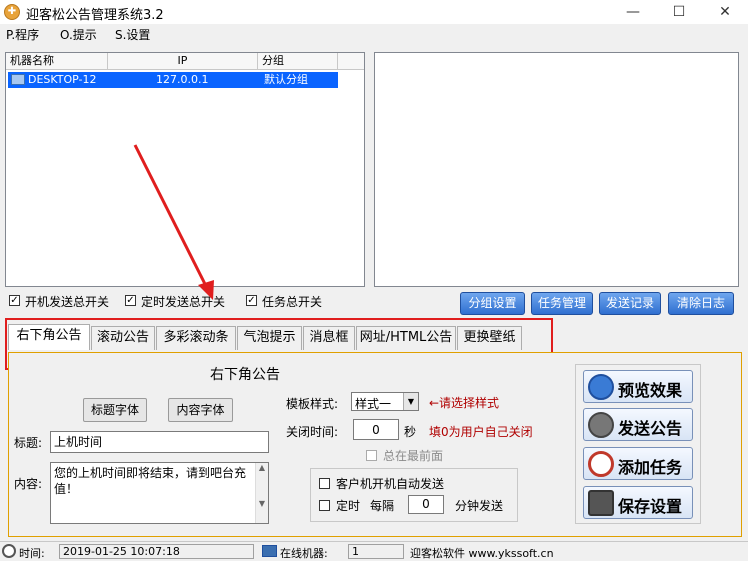 The image size is (748, 561). I want to click on template-select-value: 样式一, so click(373, 404).